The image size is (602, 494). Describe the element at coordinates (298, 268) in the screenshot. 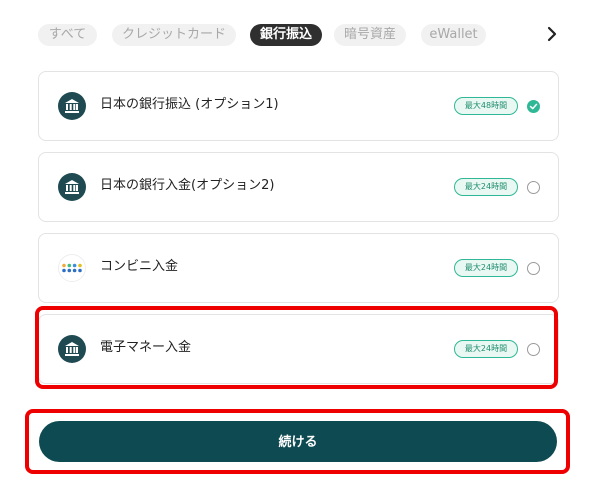

I see `payment-method-convenience-store: コンビニ入金 最大24時間` at that location.